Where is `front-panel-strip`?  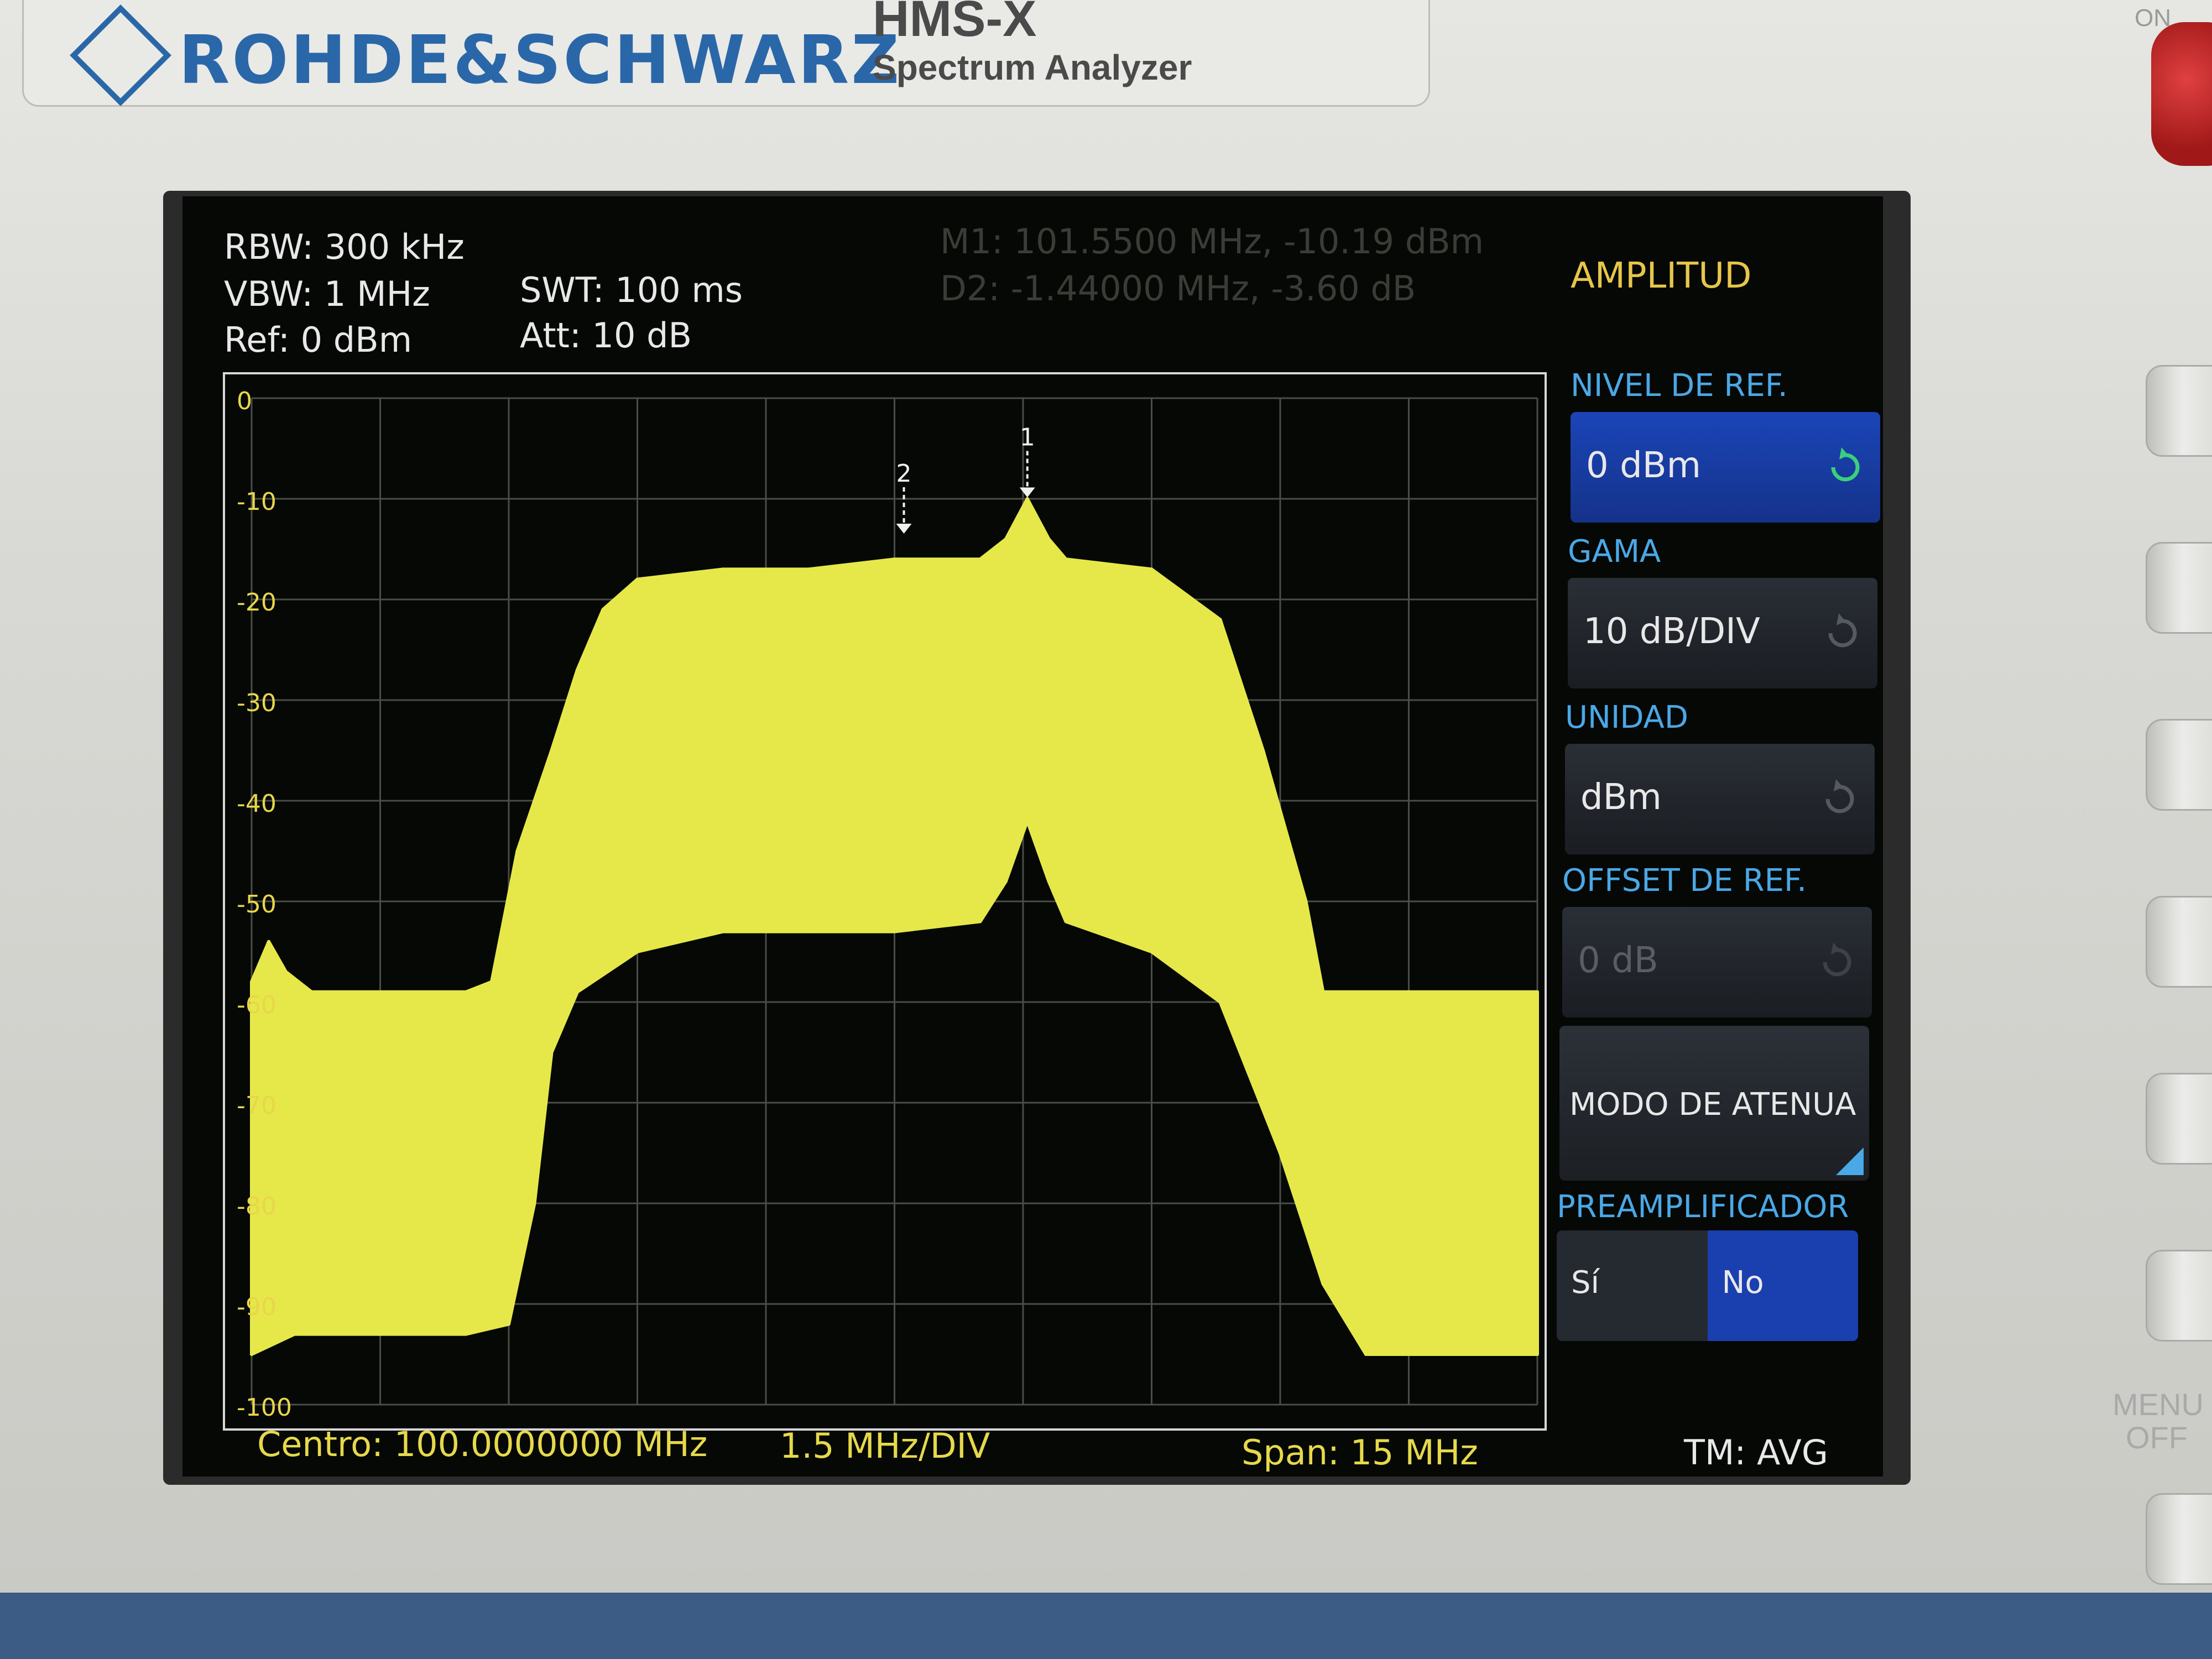 front-panel-strip is located at coordinates (1106, 1626).